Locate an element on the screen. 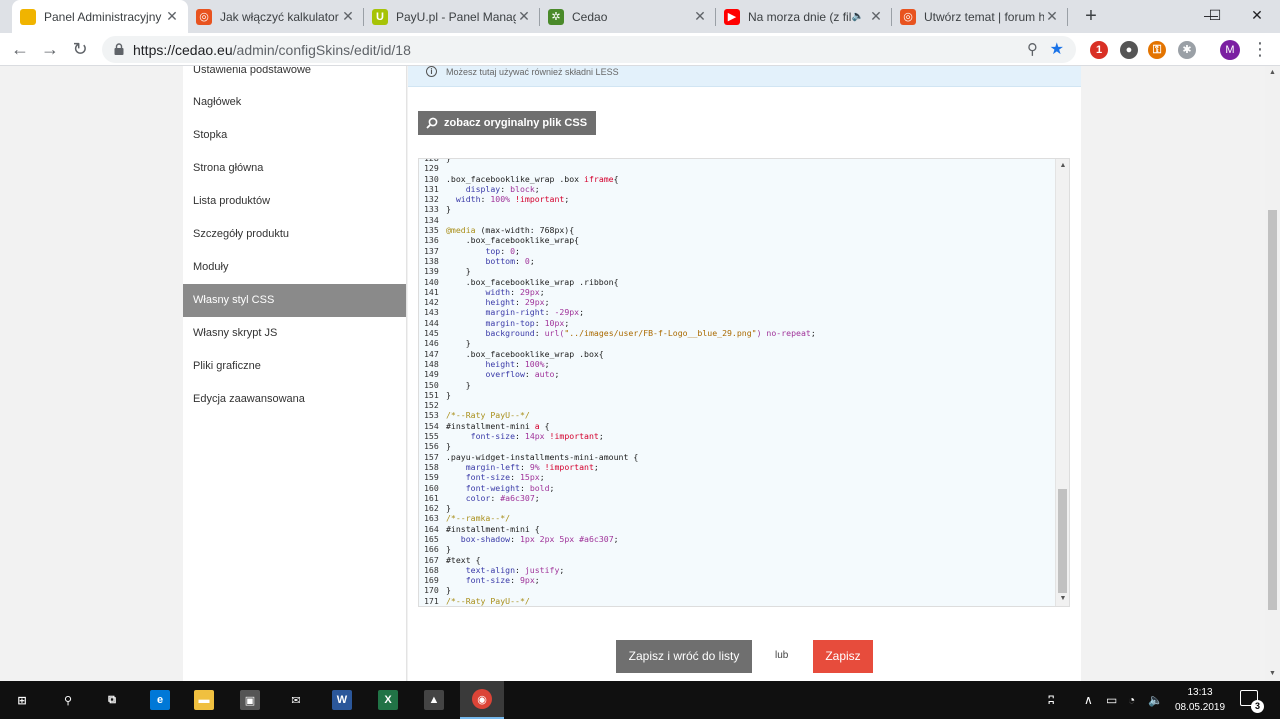  wifi-icon: ◔ is located at coordinates (1131, 700).